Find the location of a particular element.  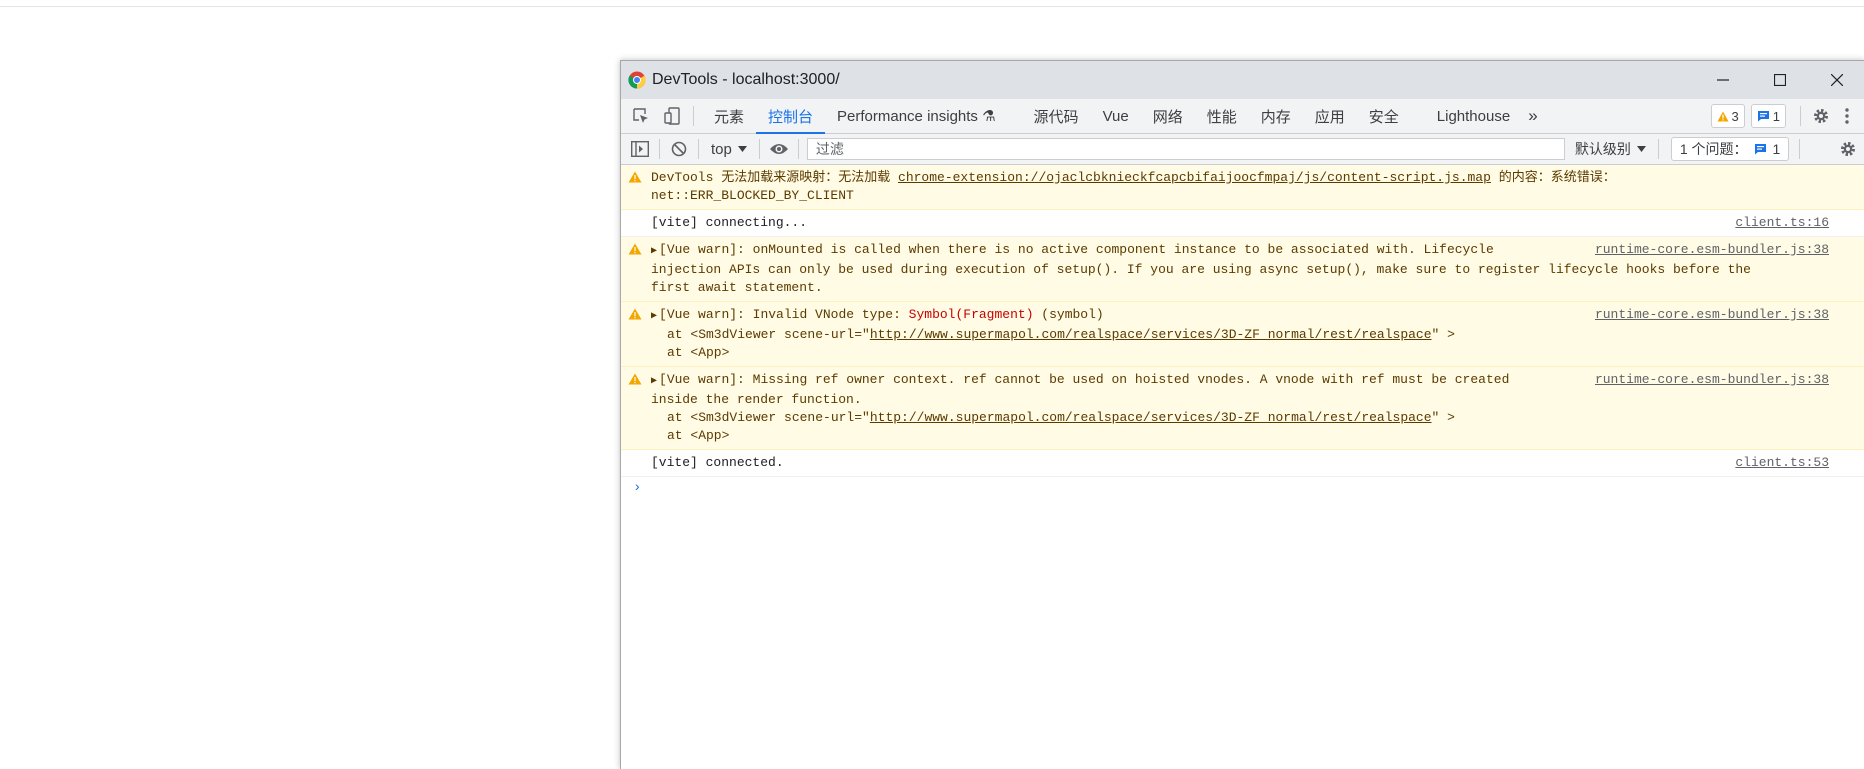

live-expression-button is located at coordinates (779, 149).